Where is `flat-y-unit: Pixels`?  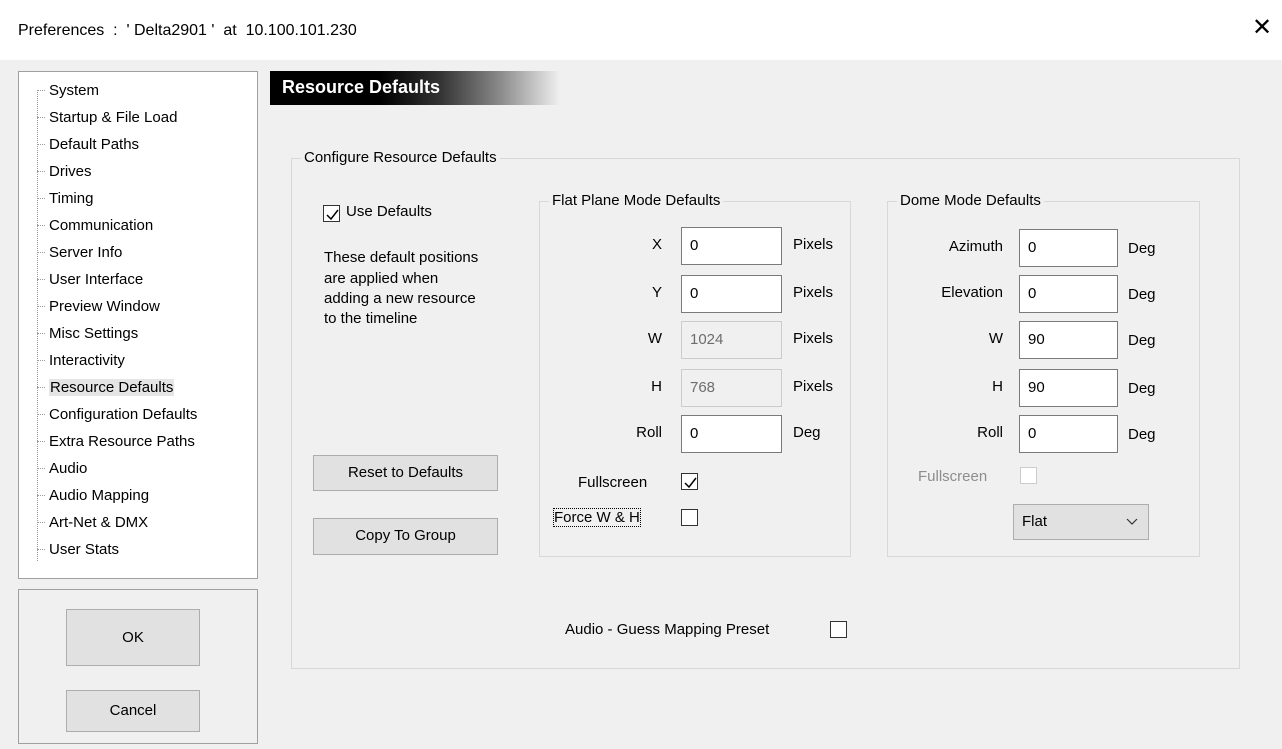
flat-y-unit: Pixels is located at coordinates (813, 292).